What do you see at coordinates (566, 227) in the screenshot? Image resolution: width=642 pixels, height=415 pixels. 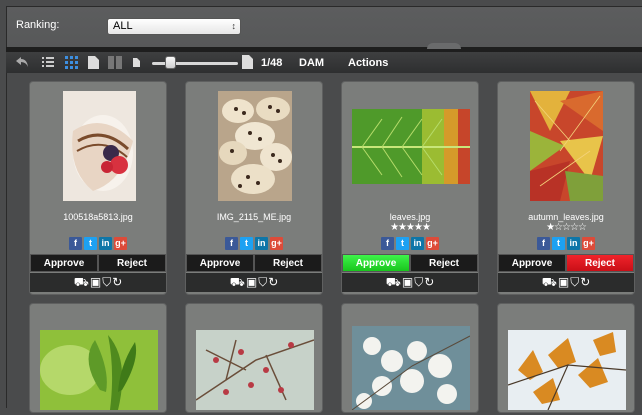 I see `star-rating: ★☆☆☆☆` at bounding box center [566, 227].